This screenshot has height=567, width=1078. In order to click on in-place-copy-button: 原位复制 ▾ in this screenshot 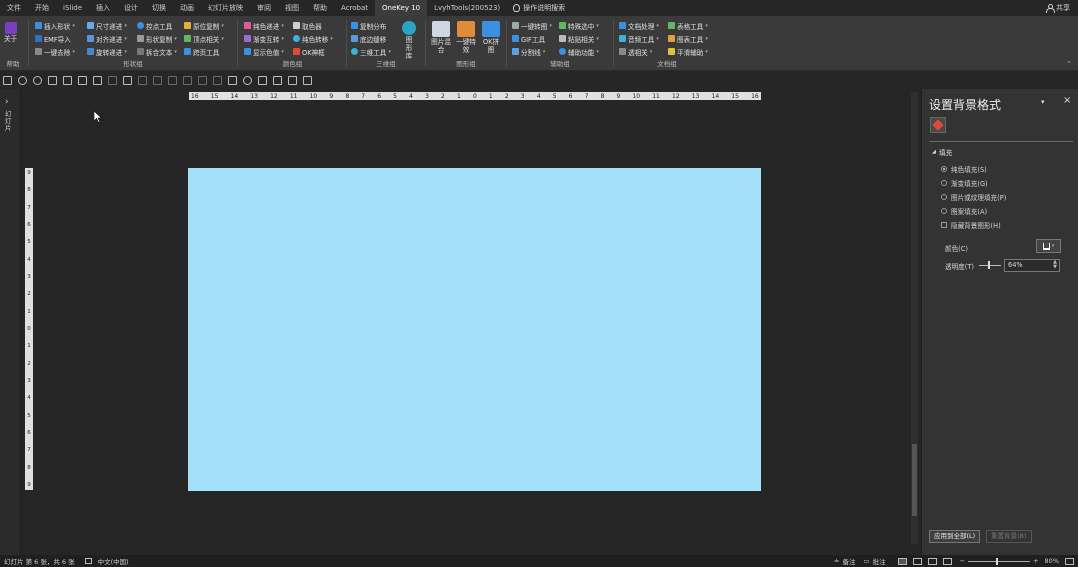, I will do `click(204, 25)`.